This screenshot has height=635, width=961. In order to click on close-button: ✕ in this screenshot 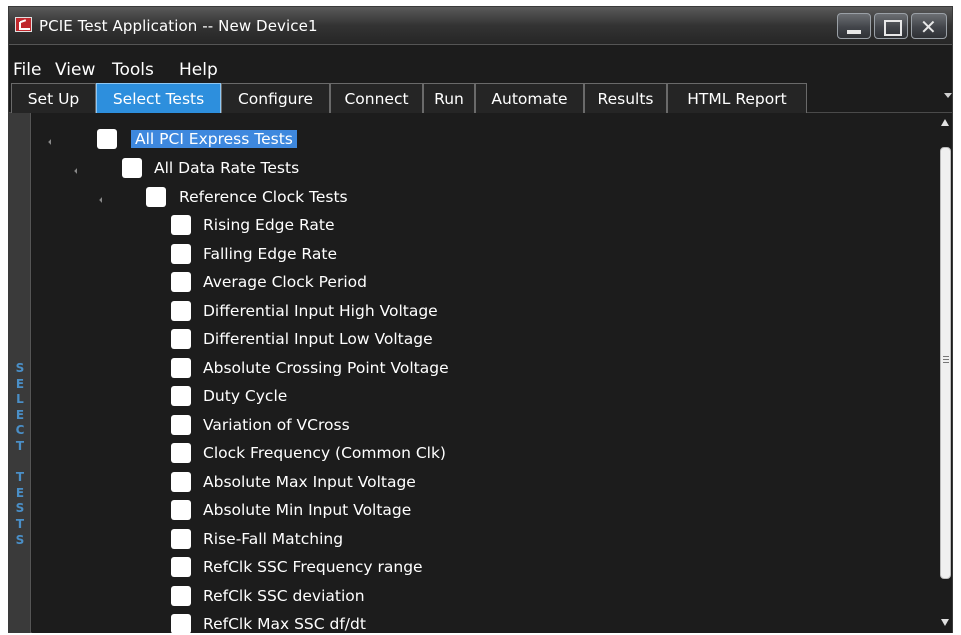, I will do `click(929, 26)`.